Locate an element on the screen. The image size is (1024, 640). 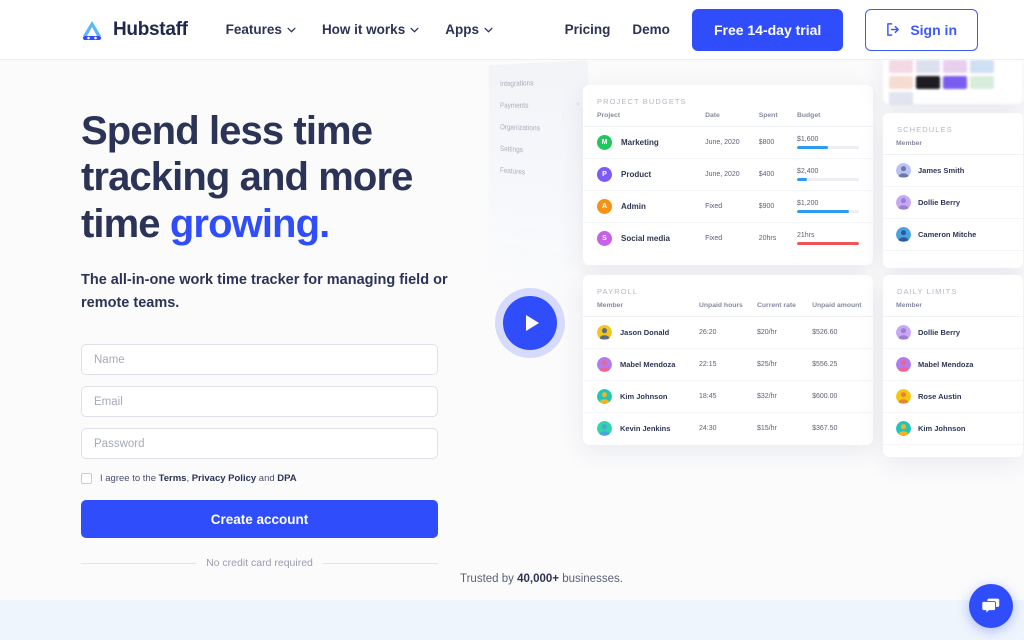
mockup-sidebar-item-features: Features is located at coordinates (512, 170).